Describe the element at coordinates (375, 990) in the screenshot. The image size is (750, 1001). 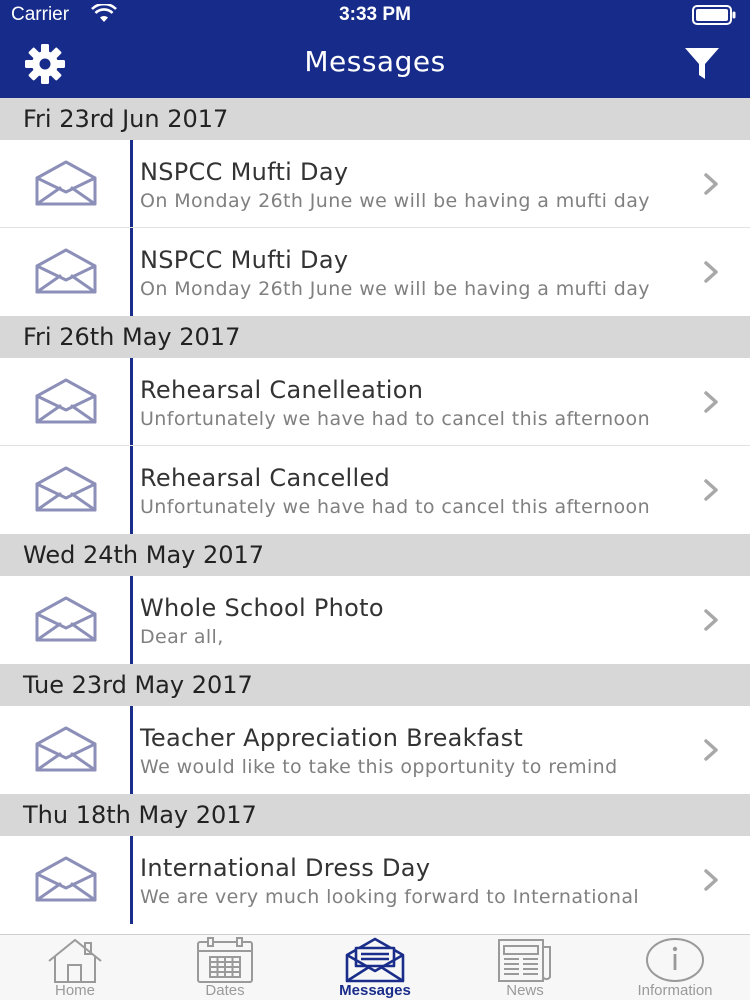
I see `tab-label: Messages` at that location.